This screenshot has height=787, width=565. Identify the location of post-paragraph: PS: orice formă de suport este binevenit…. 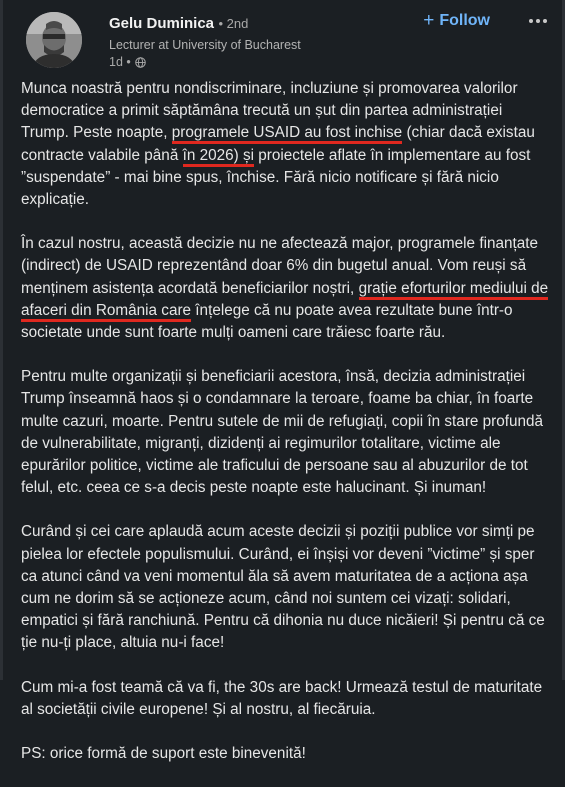
(163, 754).